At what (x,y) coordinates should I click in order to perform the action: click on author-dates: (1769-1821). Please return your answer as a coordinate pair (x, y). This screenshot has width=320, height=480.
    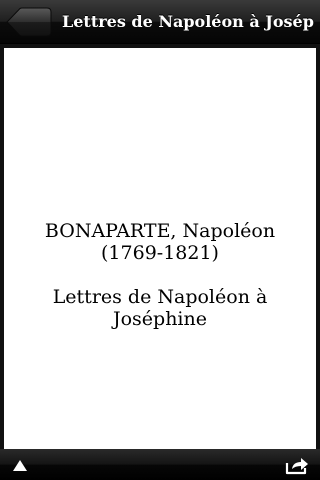
    Looking at the image, I should click on (160, 253).